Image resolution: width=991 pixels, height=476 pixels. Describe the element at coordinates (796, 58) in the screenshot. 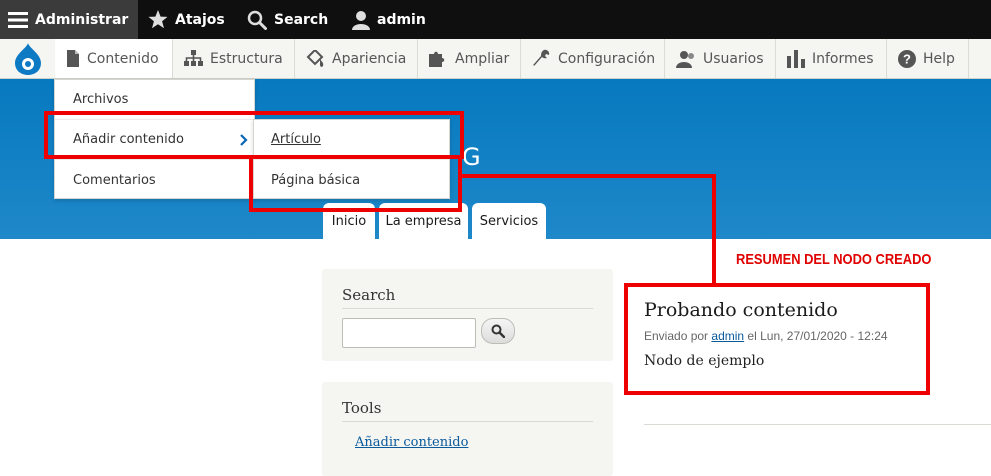

I see `chart-icon` at that location.